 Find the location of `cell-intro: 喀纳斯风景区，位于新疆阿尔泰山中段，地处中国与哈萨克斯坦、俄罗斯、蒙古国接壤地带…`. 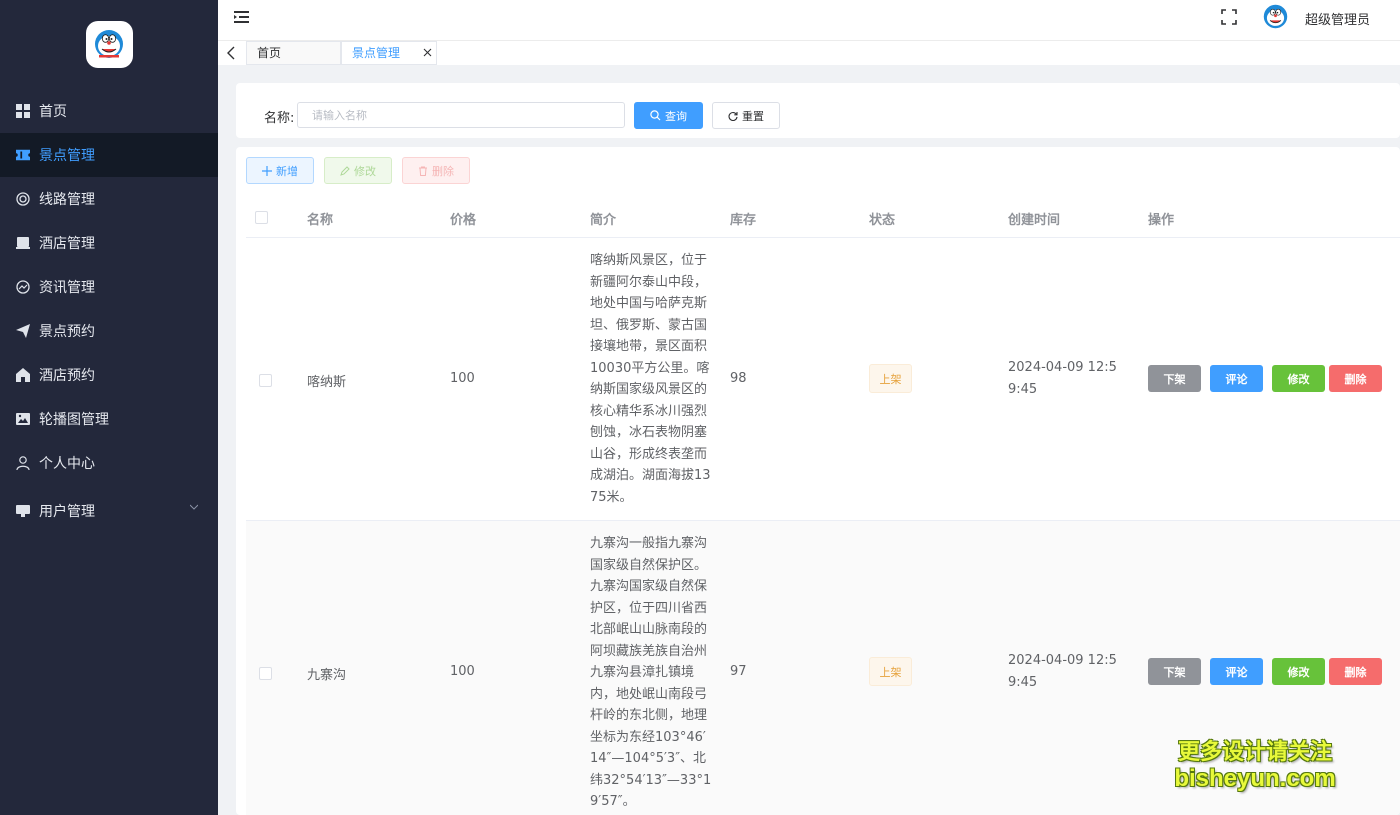

cell-intro: 喀纳斯风景区，位于新疆阿尔泰山中段，地处中国与哈萨克斯坦、俄罗斯、蒙古国接壤地带… is located at coordinates (650, 379).